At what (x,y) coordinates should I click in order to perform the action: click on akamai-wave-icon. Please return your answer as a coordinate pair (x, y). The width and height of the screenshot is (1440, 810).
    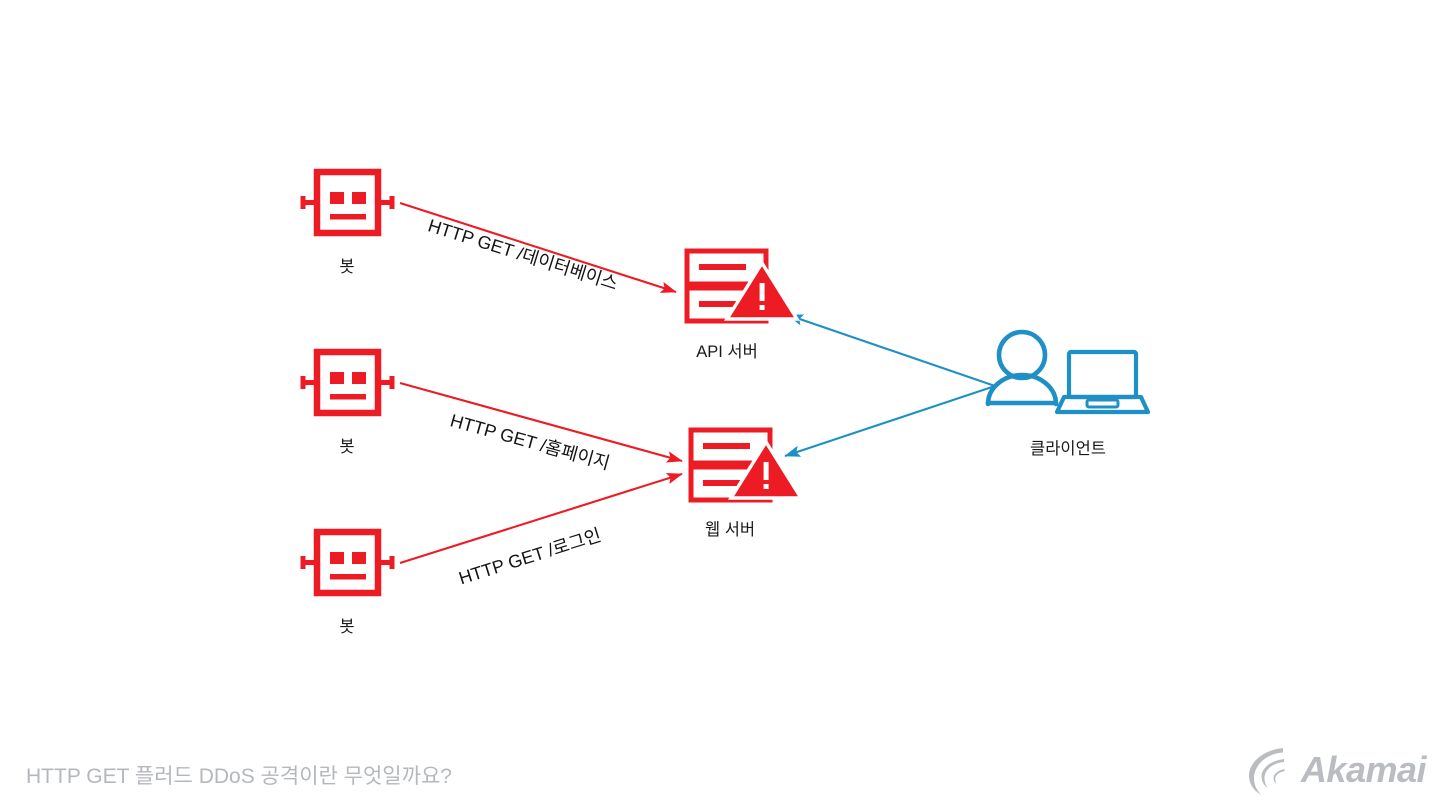
    Looking at the image, I should click on (1266, 771).